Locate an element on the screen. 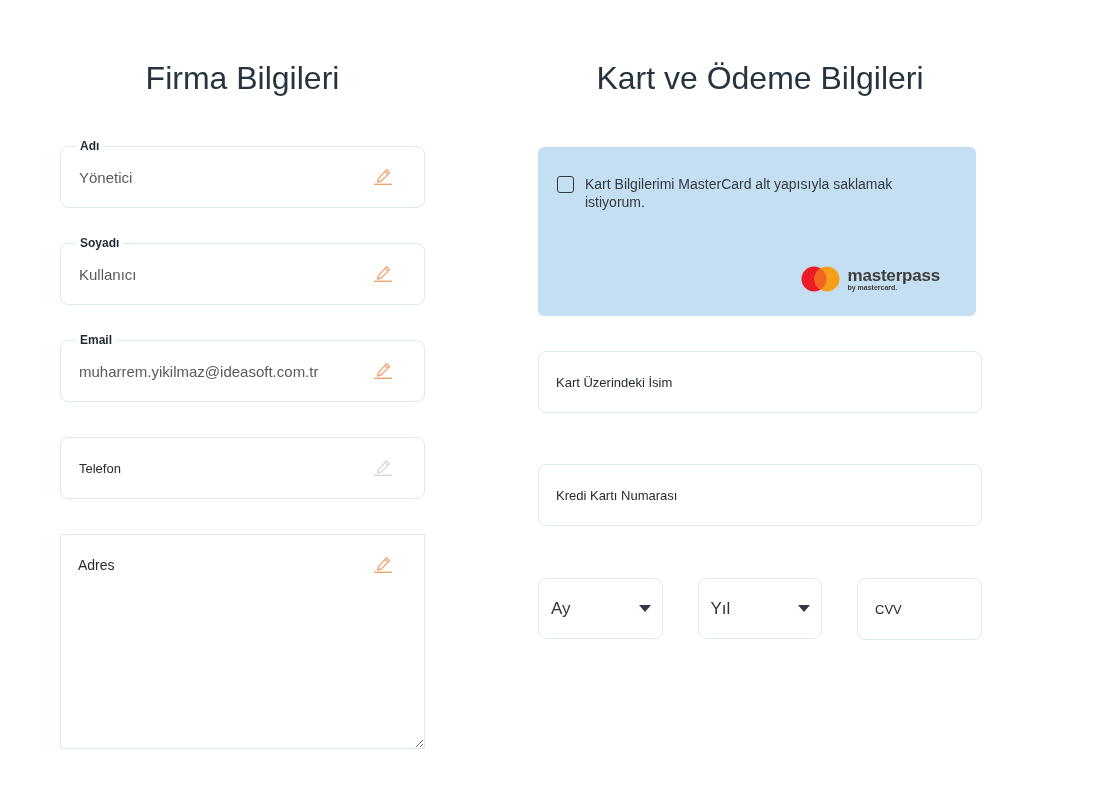 The height and width of the screenshot is (801, 1099). input-field: Kredi Kartı Numarası is located at coordinates (760, 495).